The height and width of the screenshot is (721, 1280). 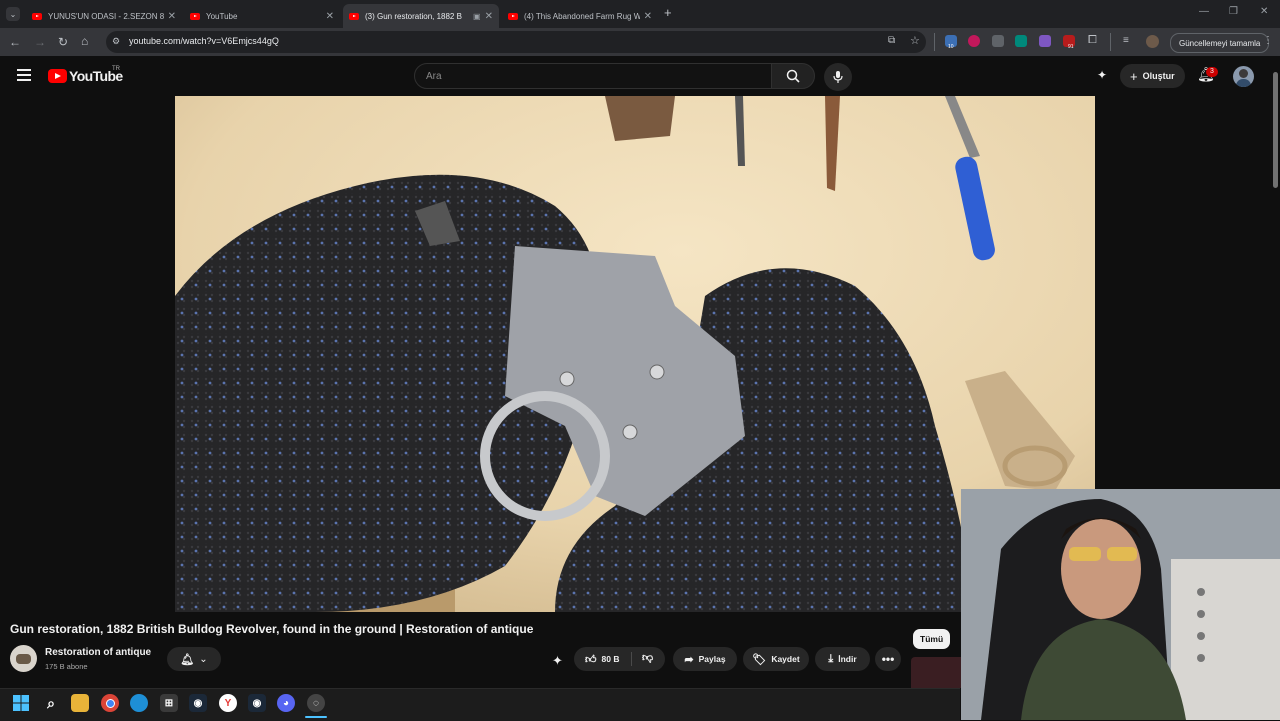 I want to click on bookmark-icon: 🏷︎, so click(x=759, y=659).